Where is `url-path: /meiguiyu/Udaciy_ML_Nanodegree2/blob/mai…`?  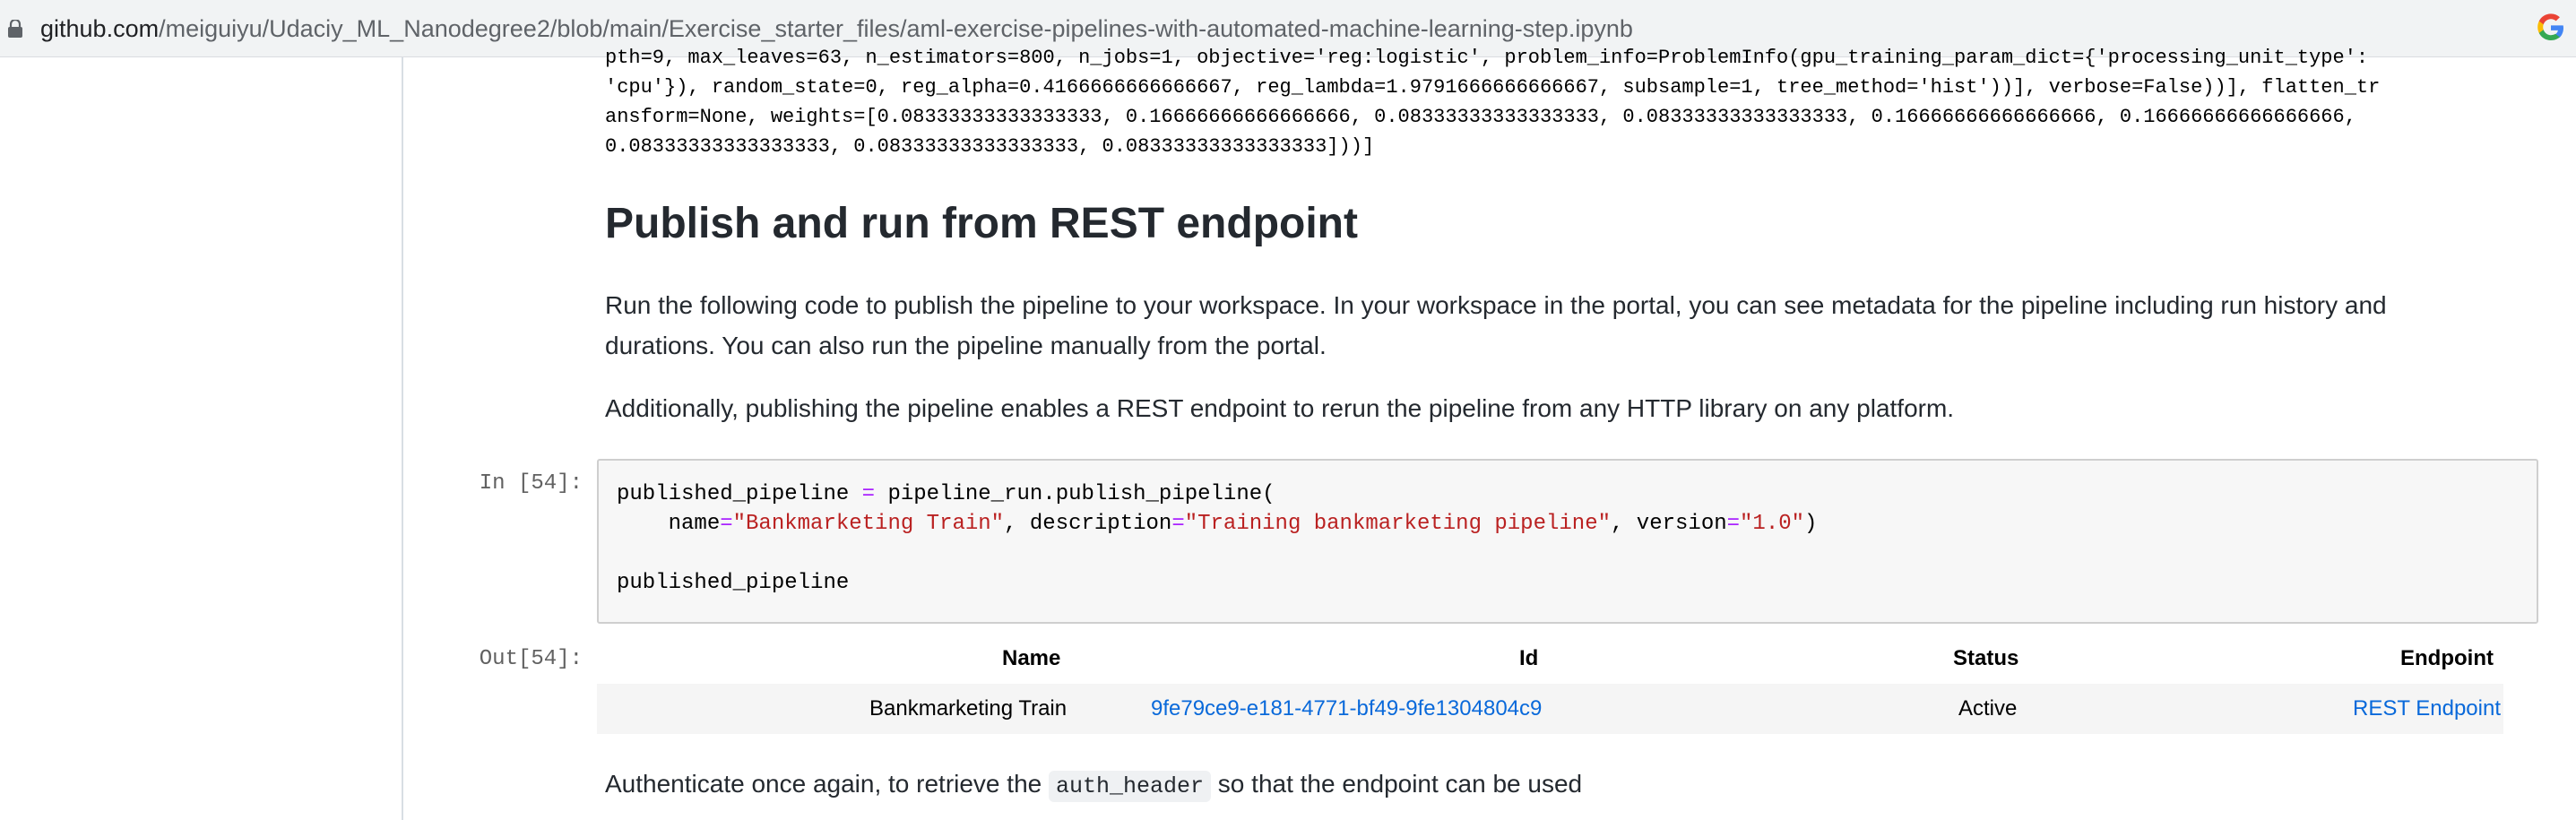
url-path: /meiguiyu/Udaciy_ML_Nanodegree2/blob/mai… is located at coordinates (896, 29).